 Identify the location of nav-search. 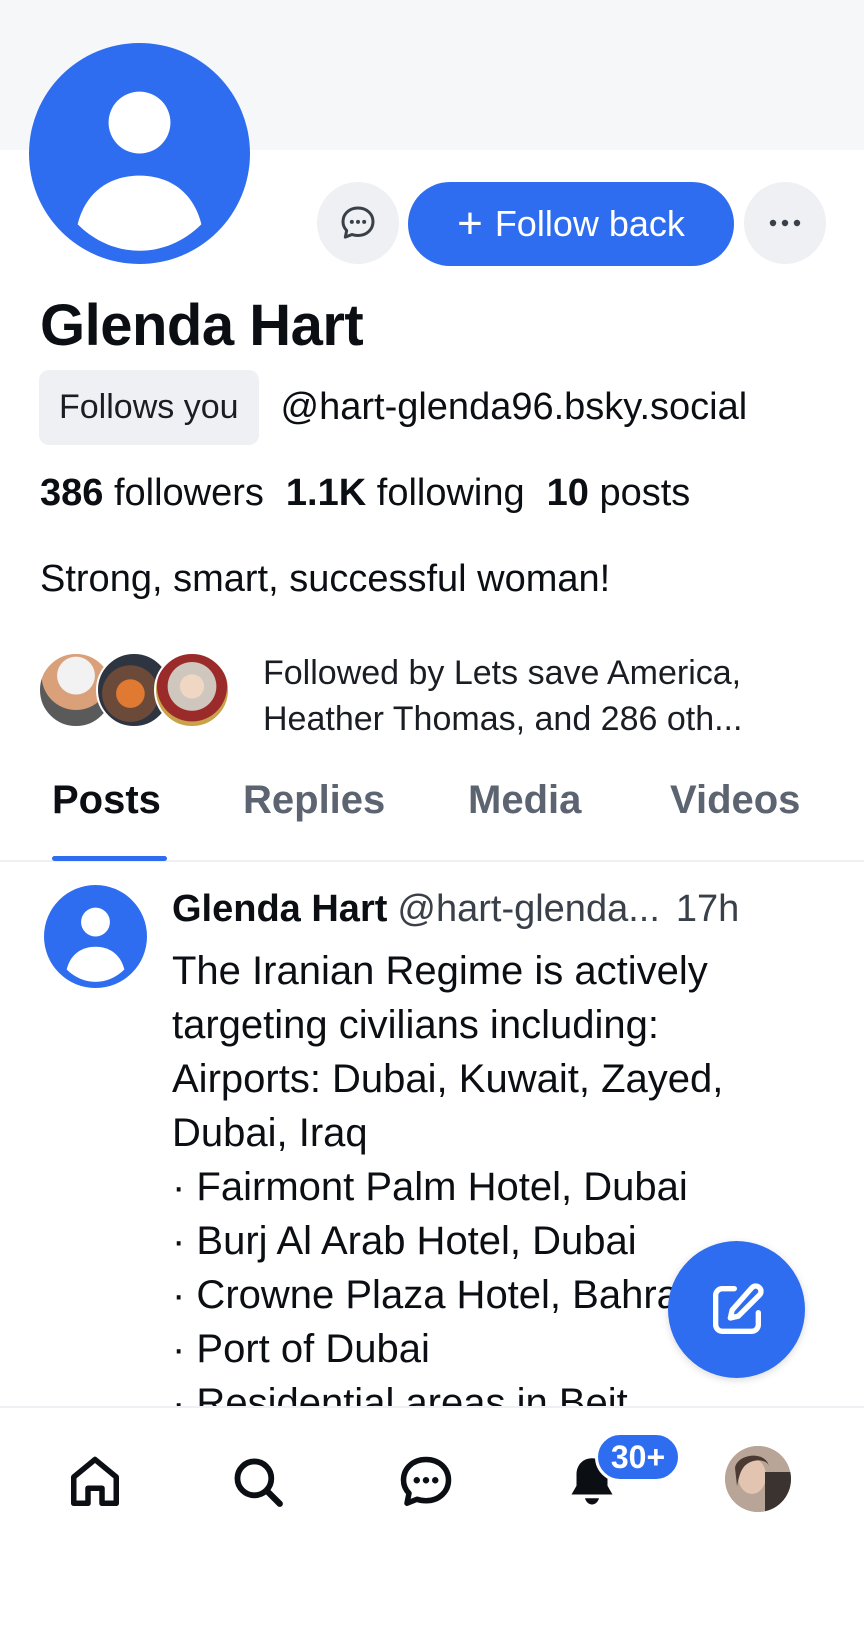
(258, 1482).